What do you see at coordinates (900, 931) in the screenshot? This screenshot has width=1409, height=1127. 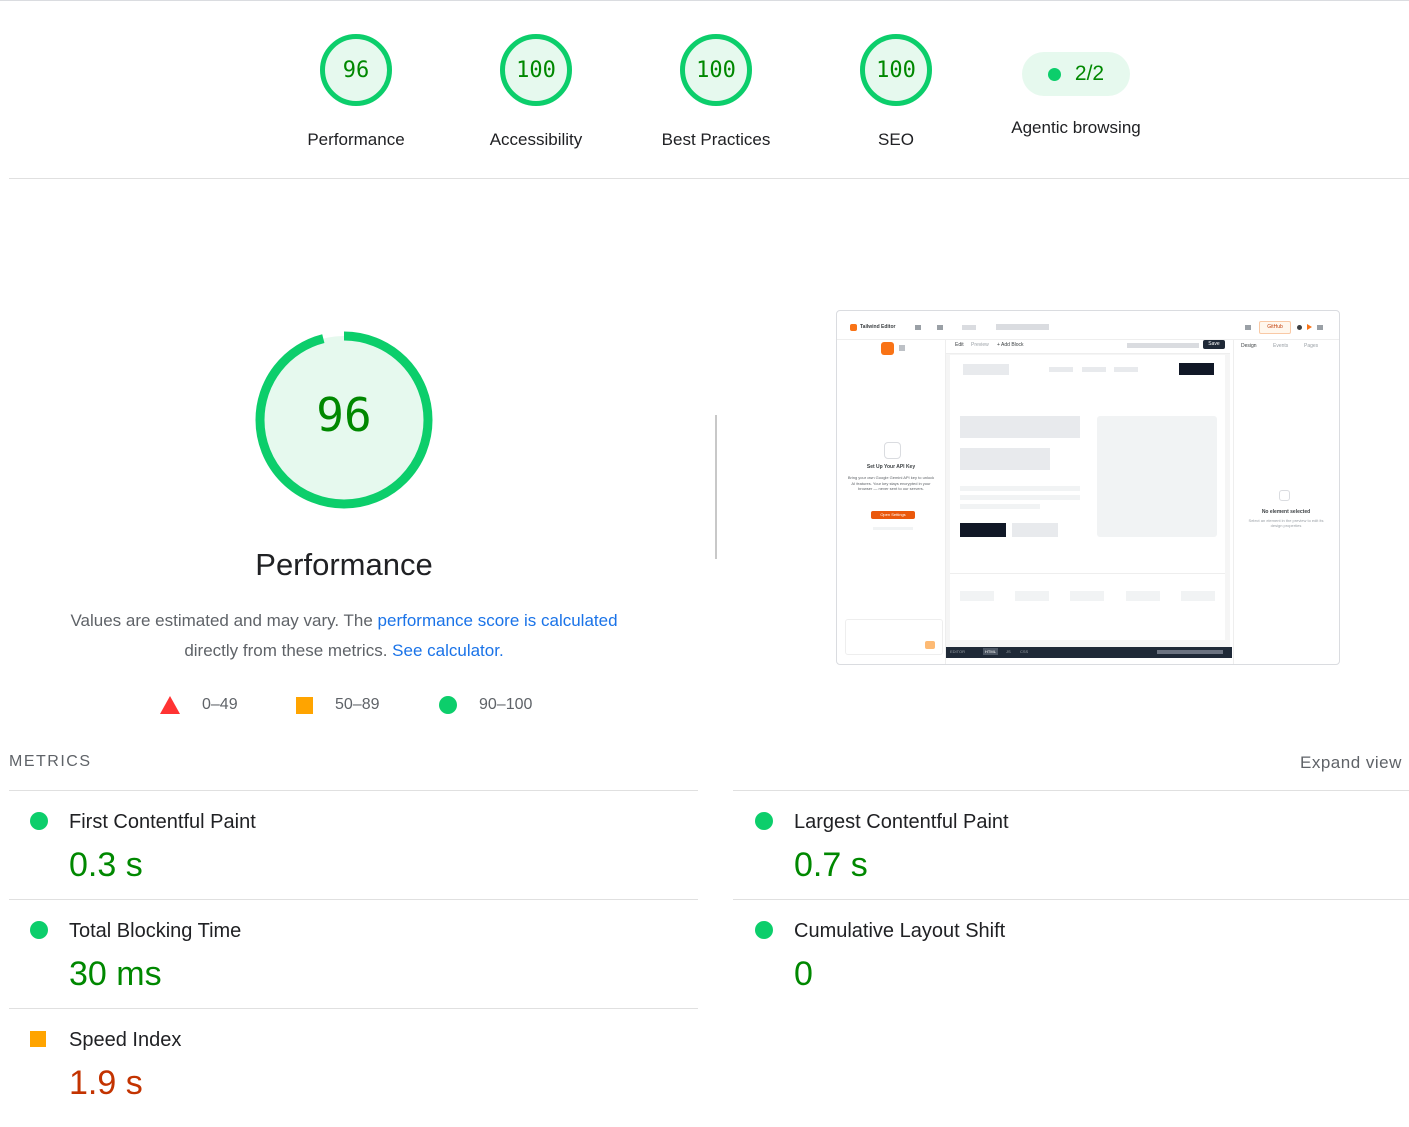 I see `metric-name: Cumulative Layout Shift` at bounding box center [900, 931].